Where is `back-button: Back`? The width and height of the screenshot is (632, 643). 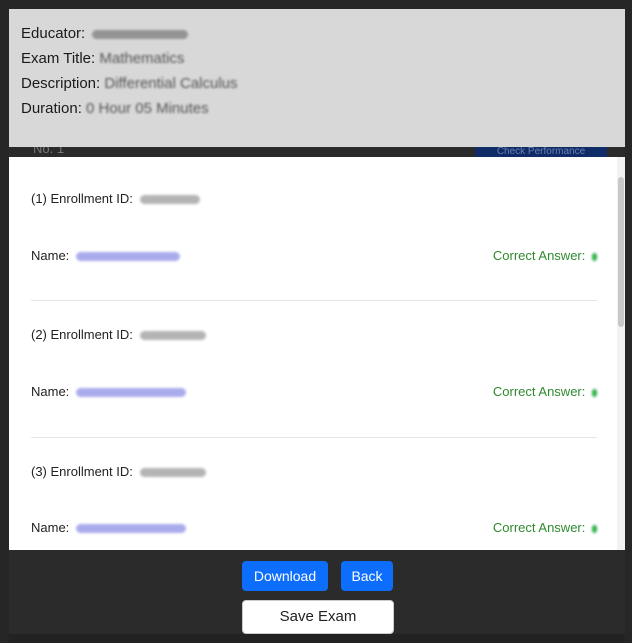 back-button: Back is located at coordinates (367, 576).